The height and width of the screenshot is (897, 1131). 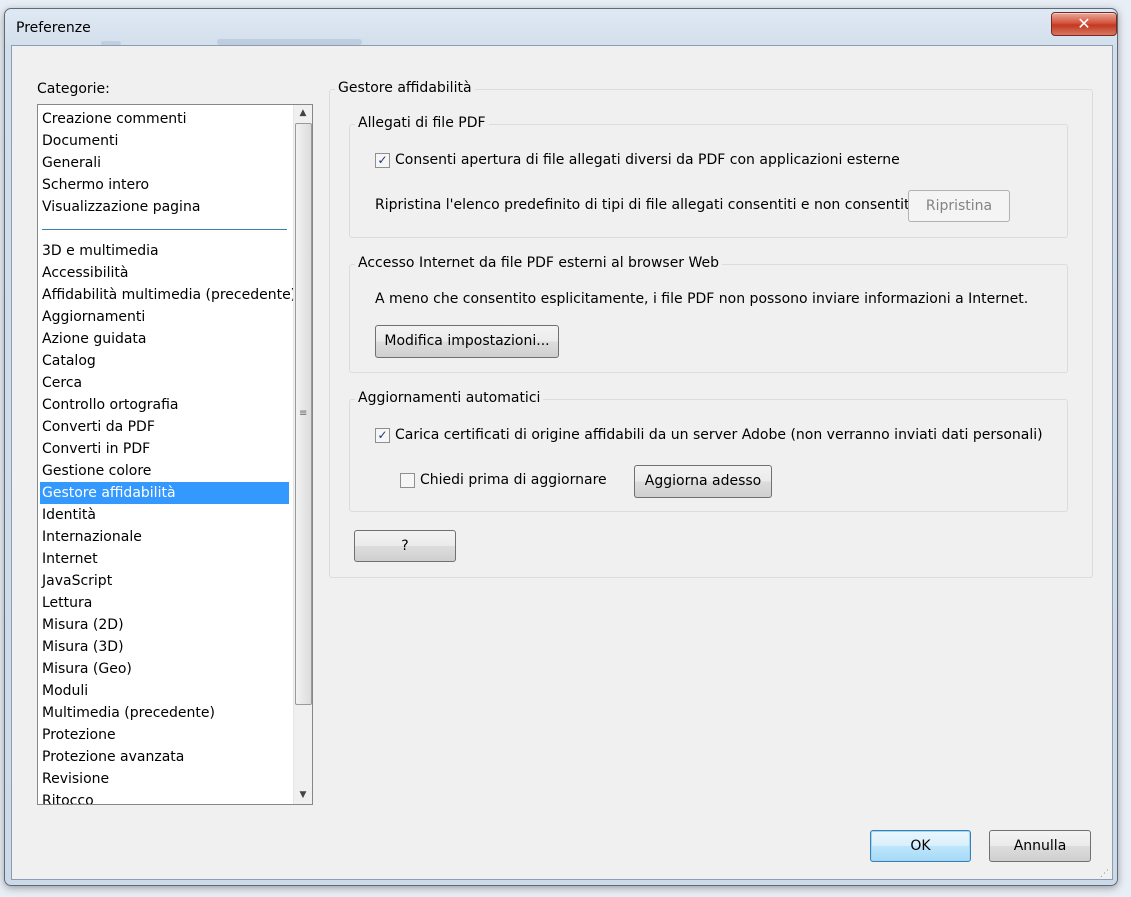 What do you see at coordinates (164, 493) in the screenshot?
I see `list-item: Gestore affidabilità` at bounding box center [164, 493].